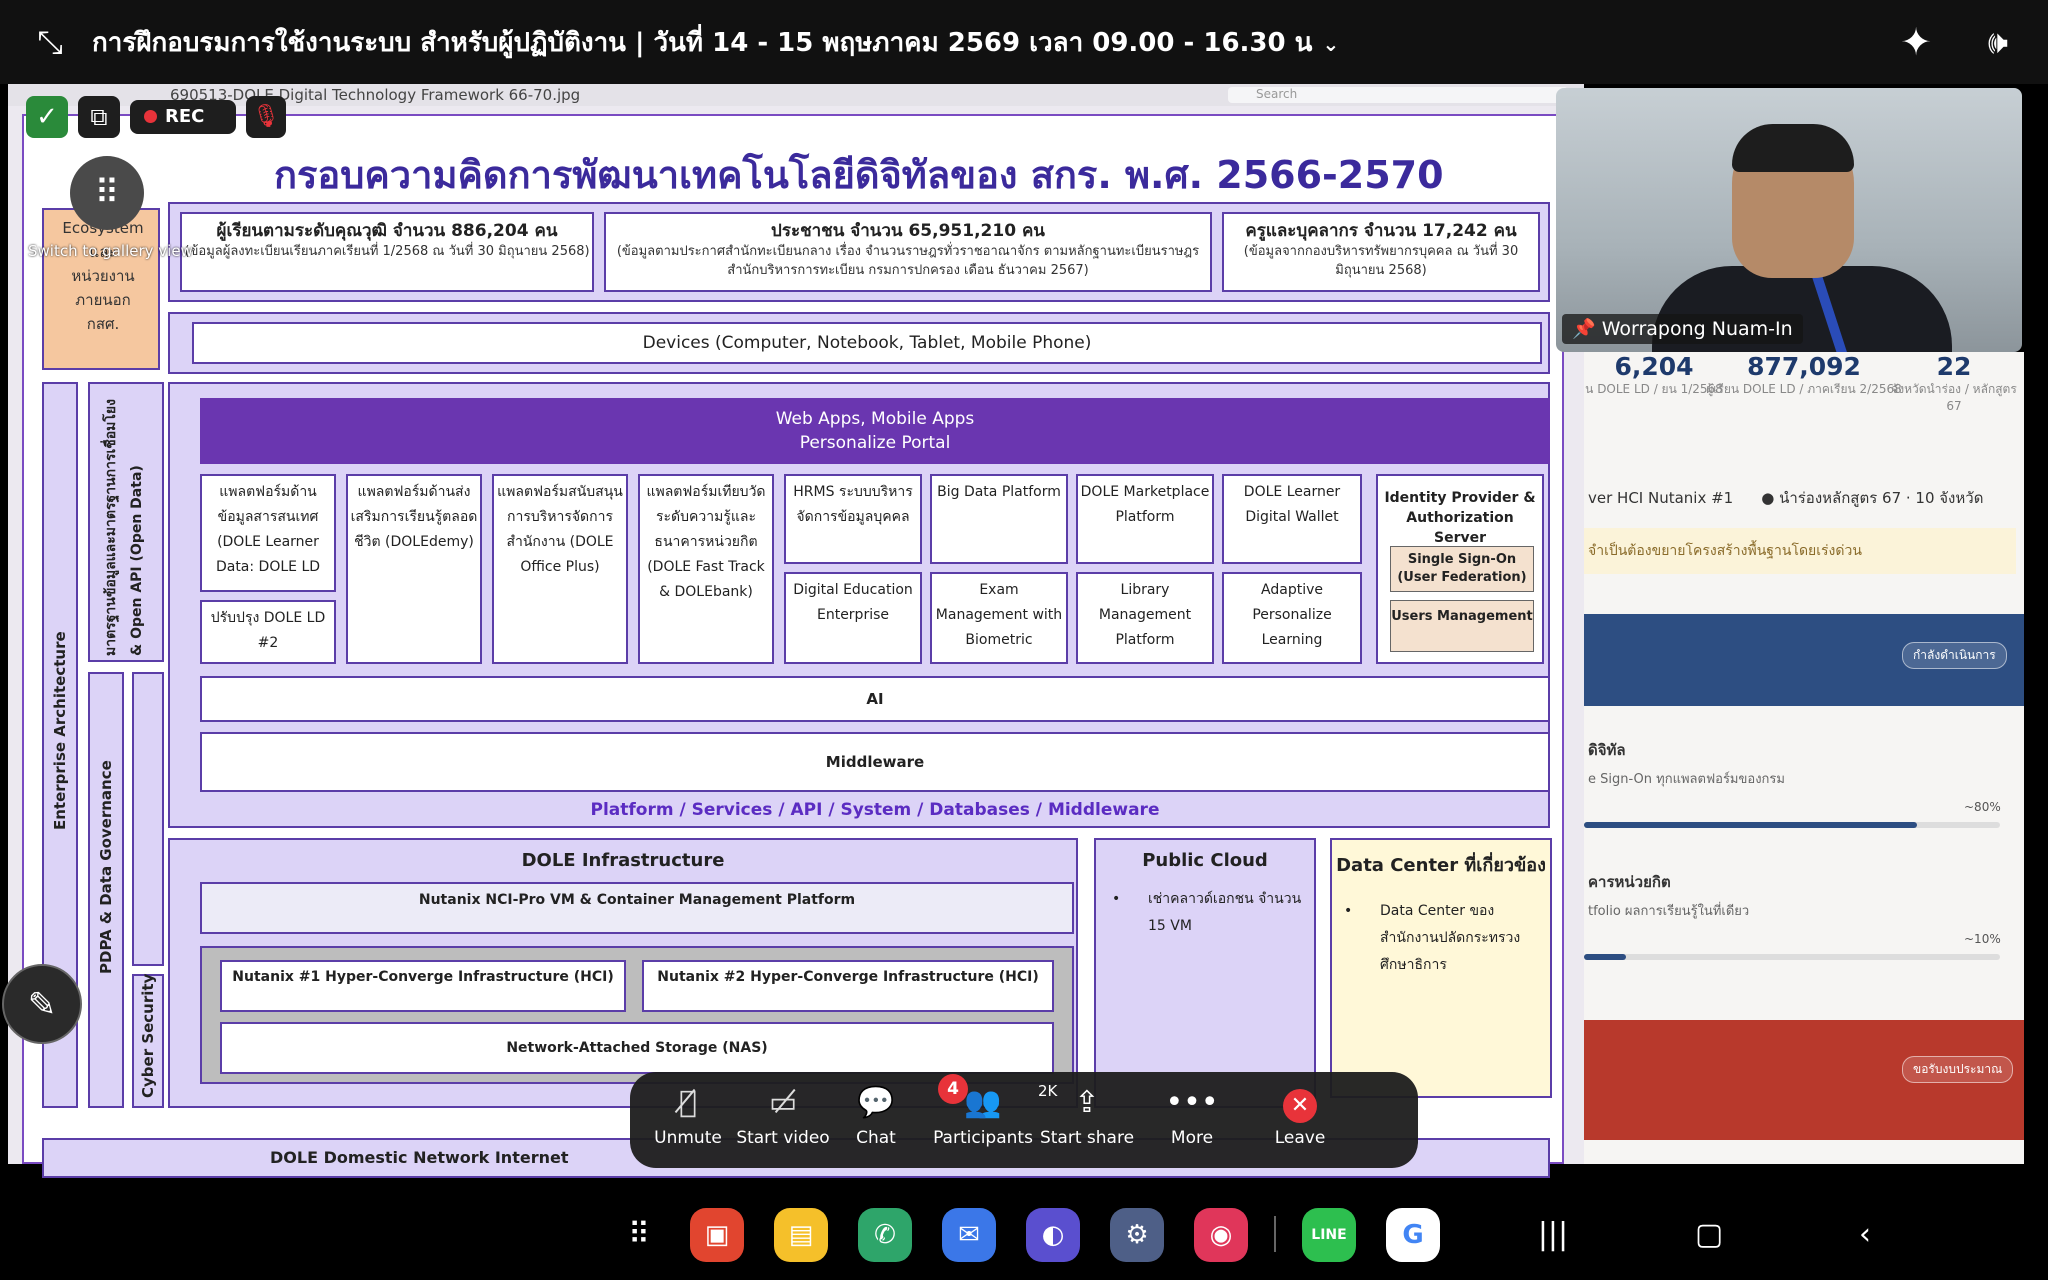 This screenshot has width=2048, height=1280. What do you see at coordinates (1998, 42) in the screenshot?
I see `speaker-icon: 🕪` at bounding box center [1998, 42].